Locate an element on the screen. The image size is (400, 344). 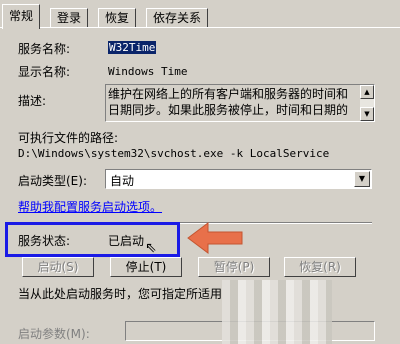
exec-path-label: 可执行文件的路径: is located at coordinates (68, 138).